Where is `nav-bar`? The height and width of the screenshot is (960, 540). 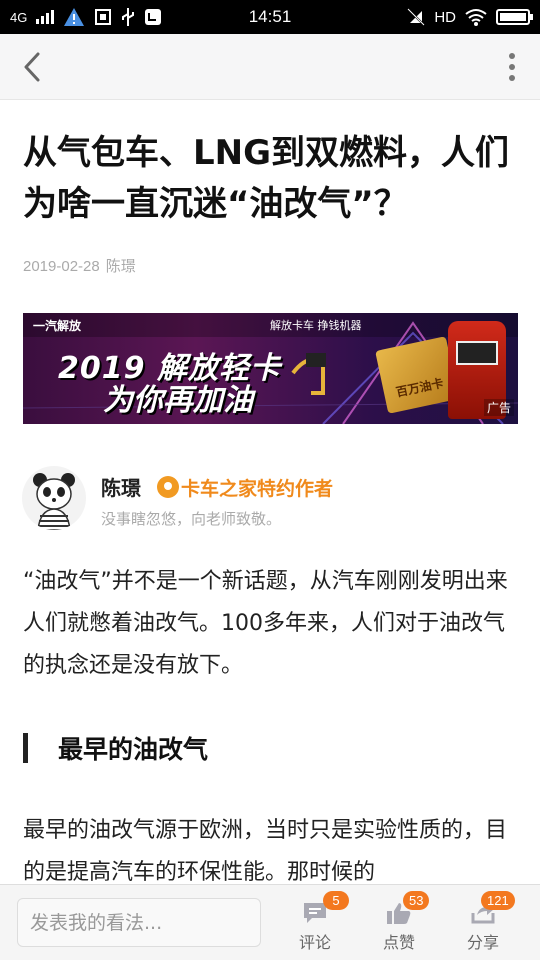
nav-bar is located at coordinates (270, 67).